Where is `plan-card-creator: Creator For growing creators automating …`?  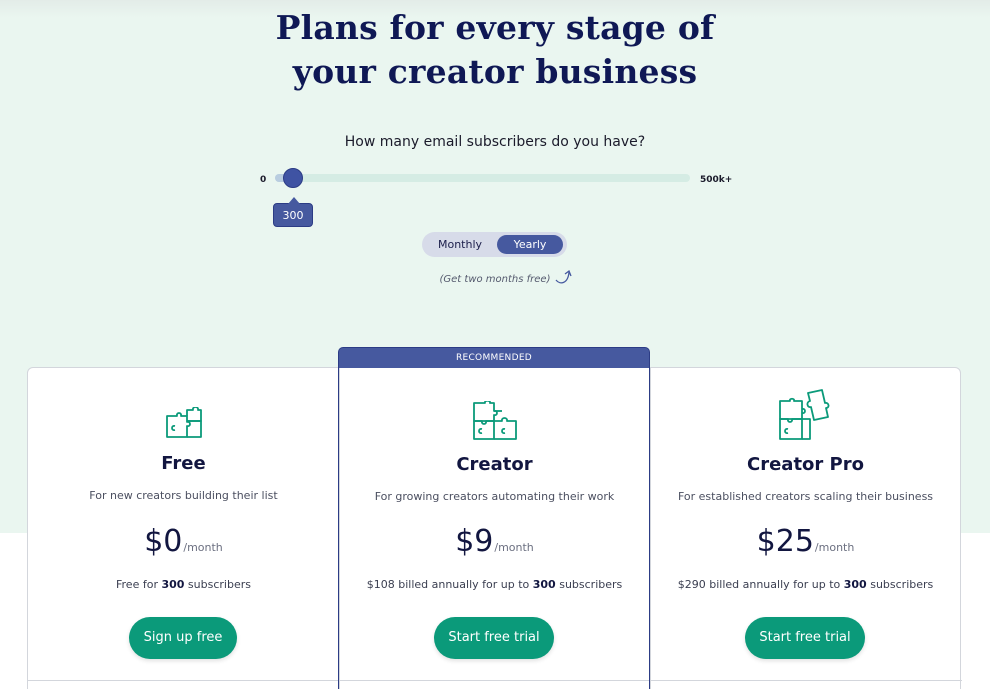
plan-card-creator: Creator For growing creators automating … is located at coordinates (494, 527).